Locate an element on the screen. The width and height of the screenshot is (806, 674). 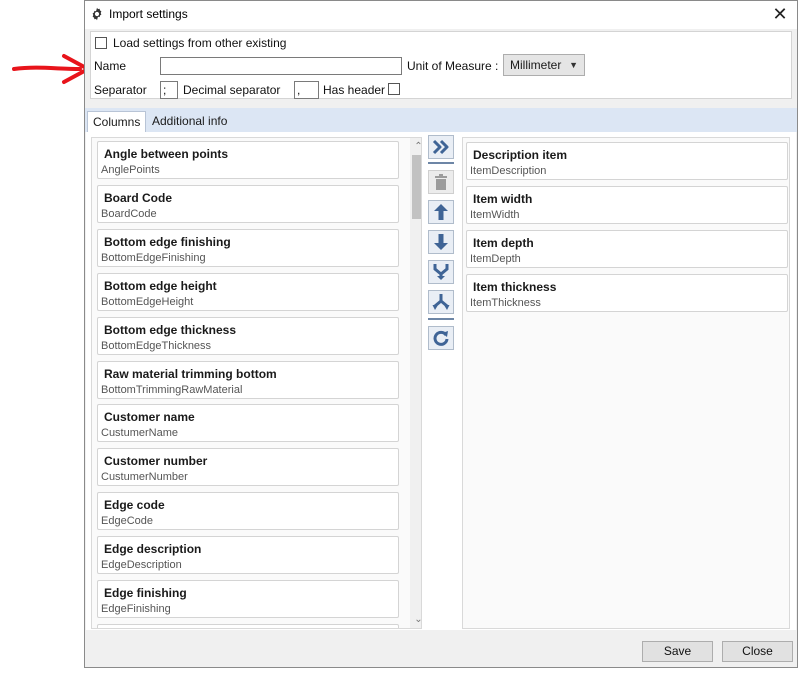
move-down-button is located at coordinates (441, 242).